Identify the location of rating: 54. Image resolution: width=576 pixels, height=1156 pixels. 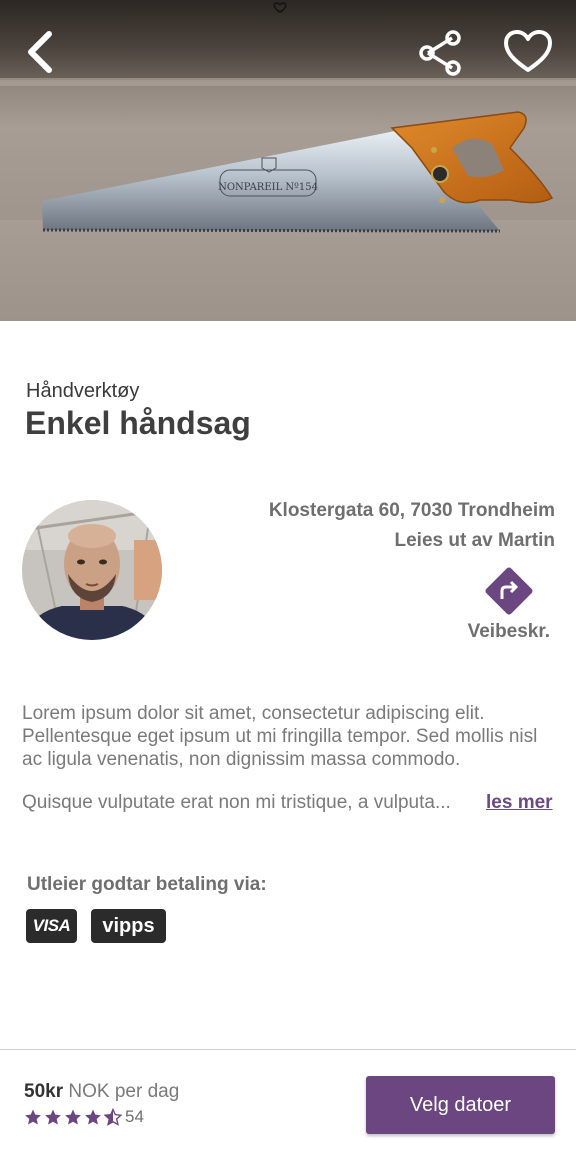
(84, 1117).